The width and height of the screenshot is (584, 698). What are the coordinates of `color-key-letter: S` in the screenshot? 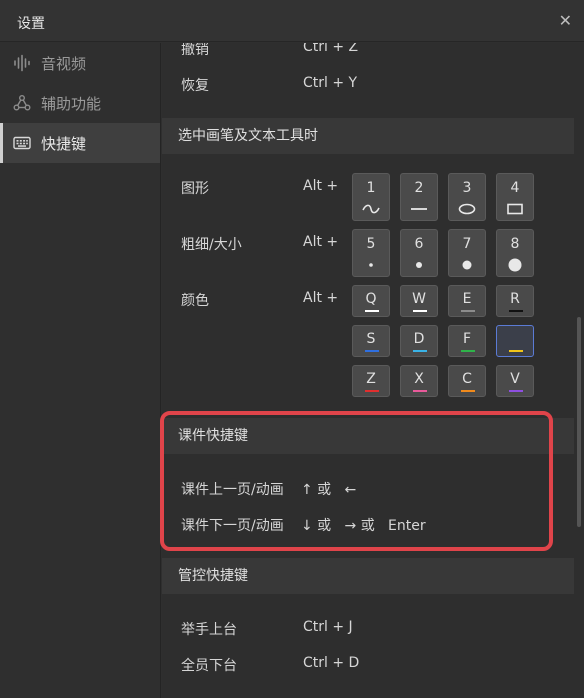 It's located at (371, 339).